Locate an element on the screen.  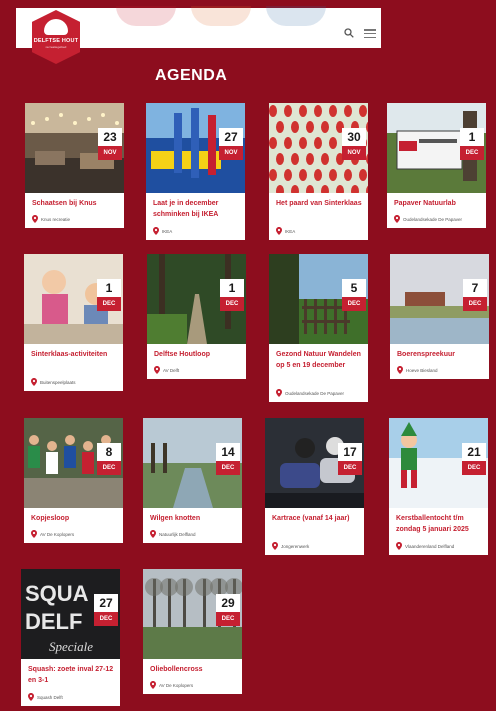
event-card: 8 DEC Kopjesloop AV De Koplopers is located at coordinates (73, 480).